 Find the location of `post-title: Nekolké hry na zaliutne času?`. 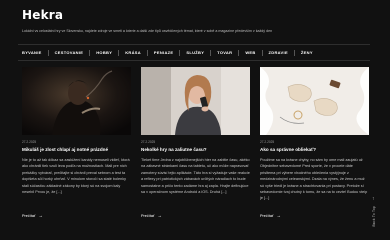

post-title: Nekolké hry na zaliutne času? is located at coordinates (195, 151).